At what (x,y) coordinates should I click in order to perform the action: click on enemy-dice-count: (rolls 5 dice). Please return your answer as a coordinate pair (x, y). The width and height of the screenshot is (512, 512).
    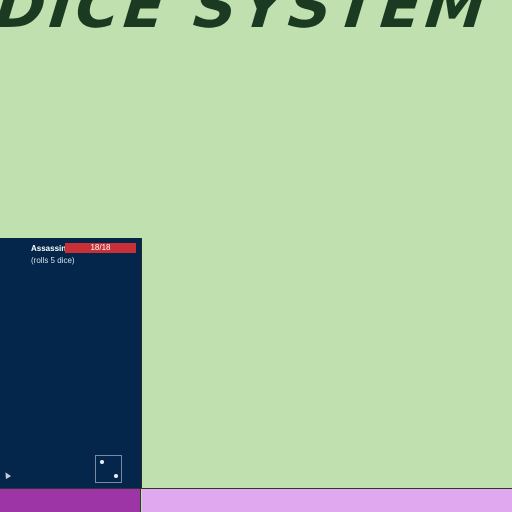
    Looking at the image, I should click on (53, 260).